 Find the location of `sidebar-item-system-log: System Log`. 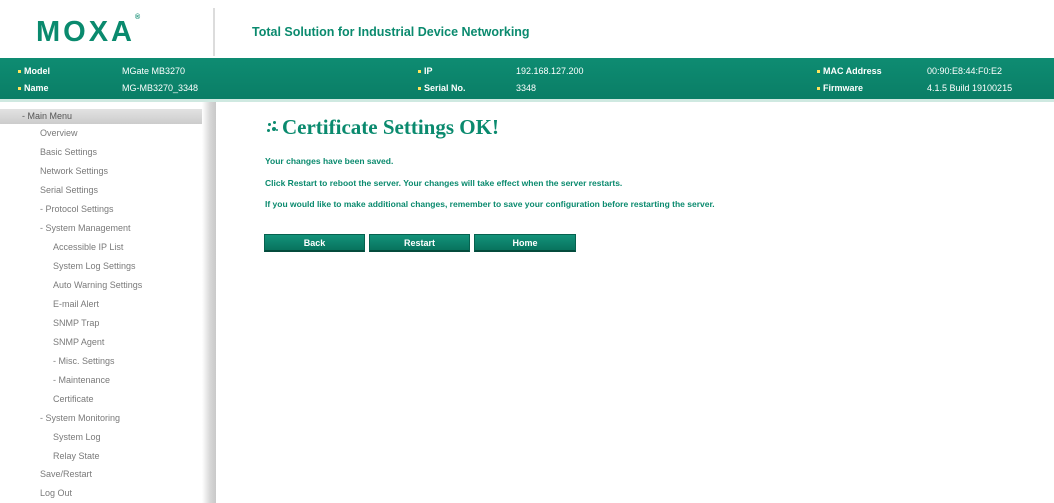

sidebar-item-system-log: System Log is located at coordinates (77, 437).